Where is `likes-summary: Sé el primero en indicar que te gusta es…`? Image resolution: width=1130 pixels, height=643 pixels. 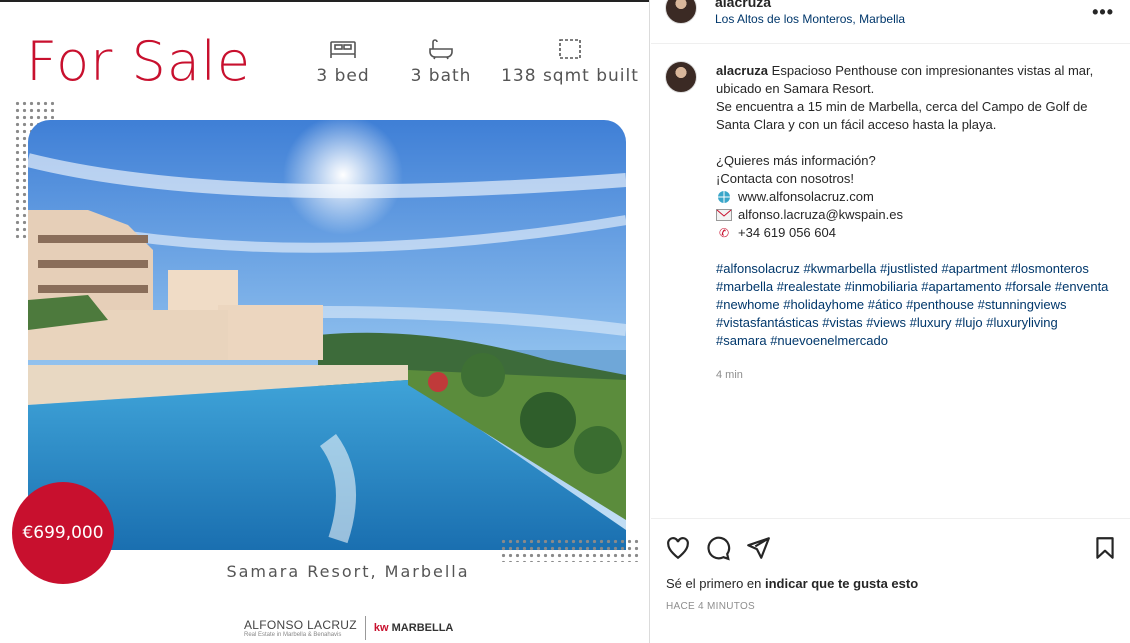
likes-summary: Sé el primero en indicar que te gusta es… is located at coordinates (792, 583).